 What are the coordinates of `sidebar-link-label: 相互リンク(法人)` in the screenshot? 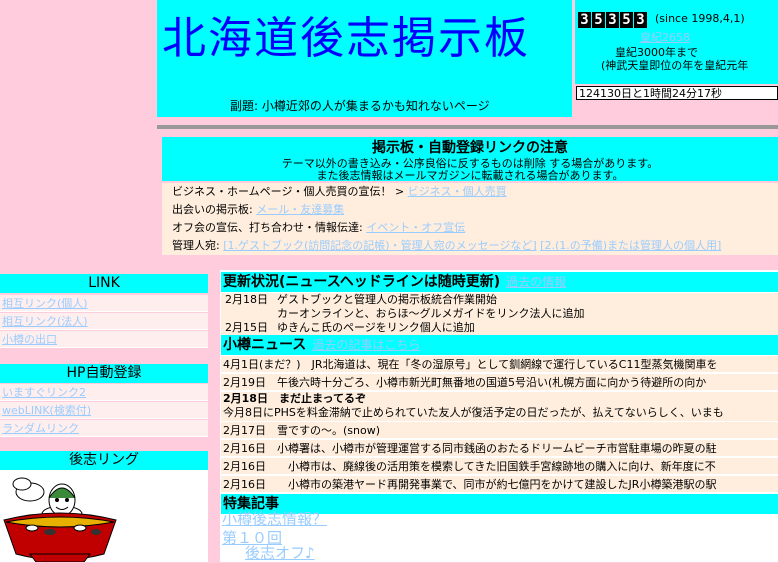 It's located at (45, 321).